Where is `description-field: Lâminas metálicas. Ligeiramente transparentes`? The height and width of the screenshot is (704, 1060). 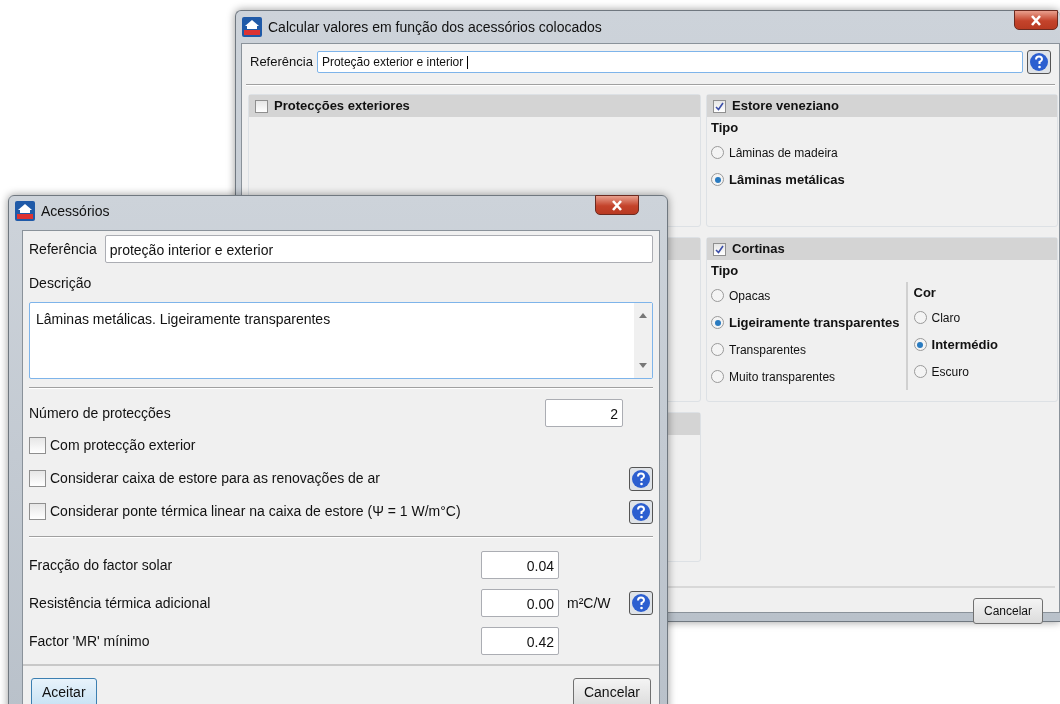 description-field: Lâminas metálicas. Ligeiramente transparentes is located at coordinates (341, 340).